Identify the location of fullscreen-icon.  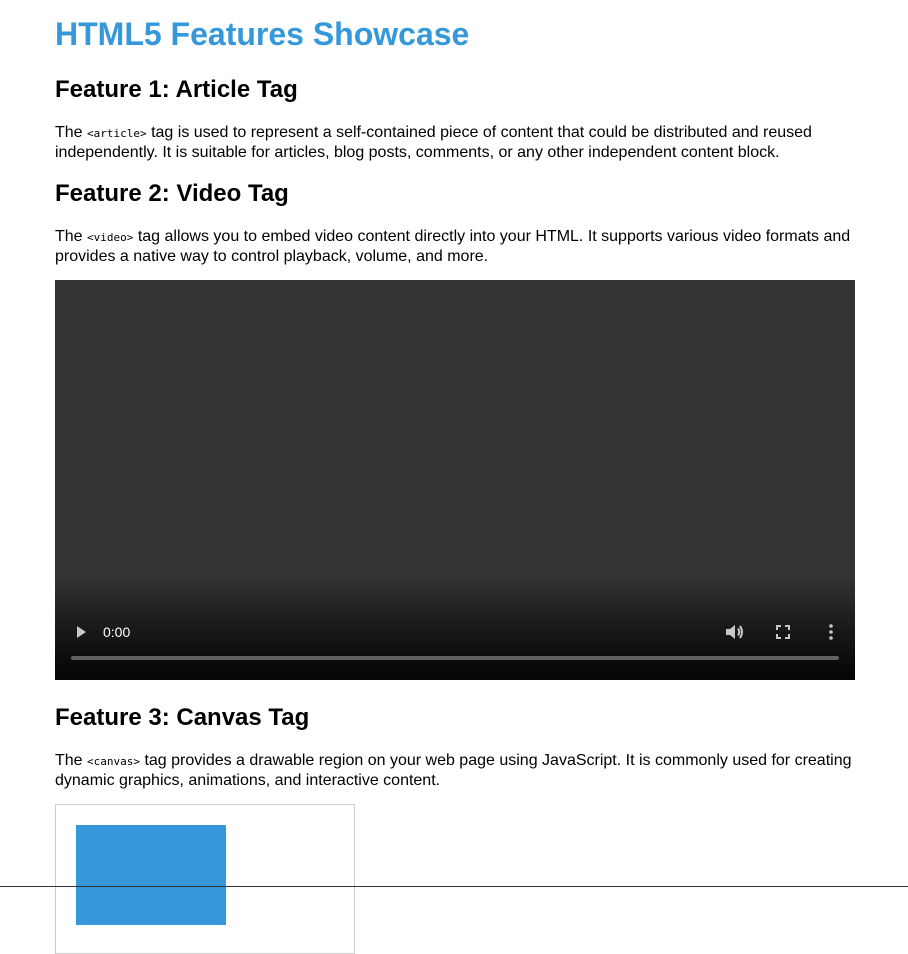
(783, 632).